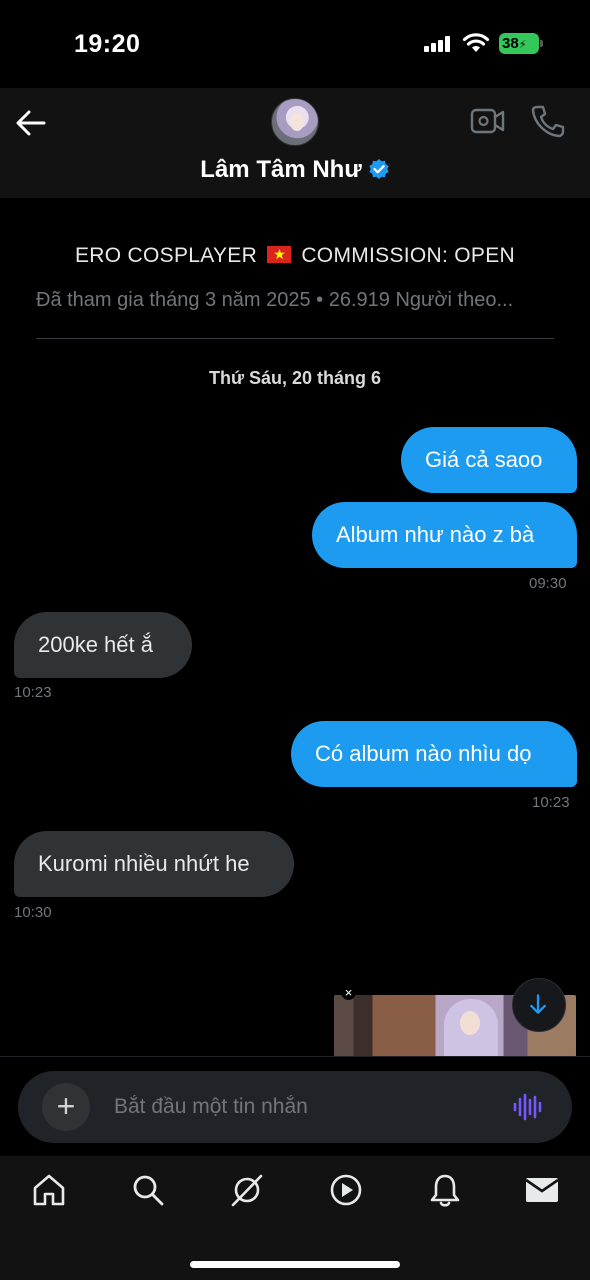 The image size is (590, 1280). I want to click on divider, so click(295, 338).